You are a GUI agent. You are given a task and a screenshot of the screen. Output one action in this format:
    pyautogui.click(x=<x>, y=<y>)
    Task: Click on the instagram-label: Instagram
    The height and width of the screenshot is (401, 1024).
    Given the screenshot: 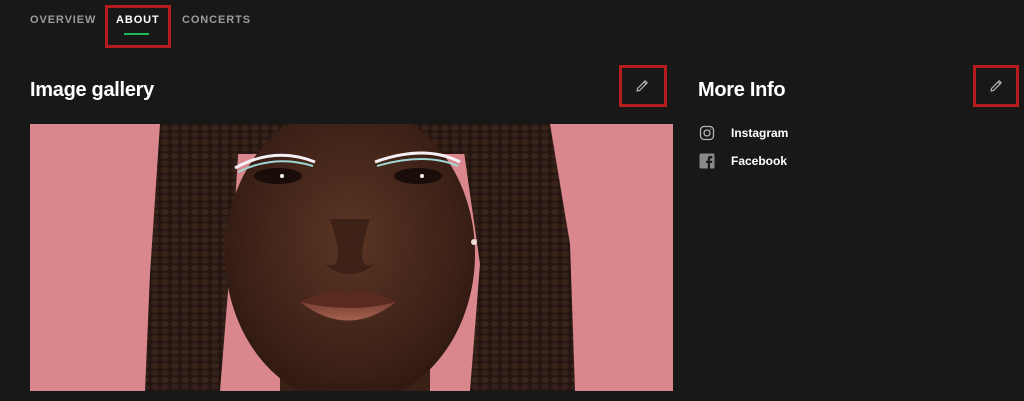 What is the action you would take?
    pyautogui.click(x=760, y=133)
    